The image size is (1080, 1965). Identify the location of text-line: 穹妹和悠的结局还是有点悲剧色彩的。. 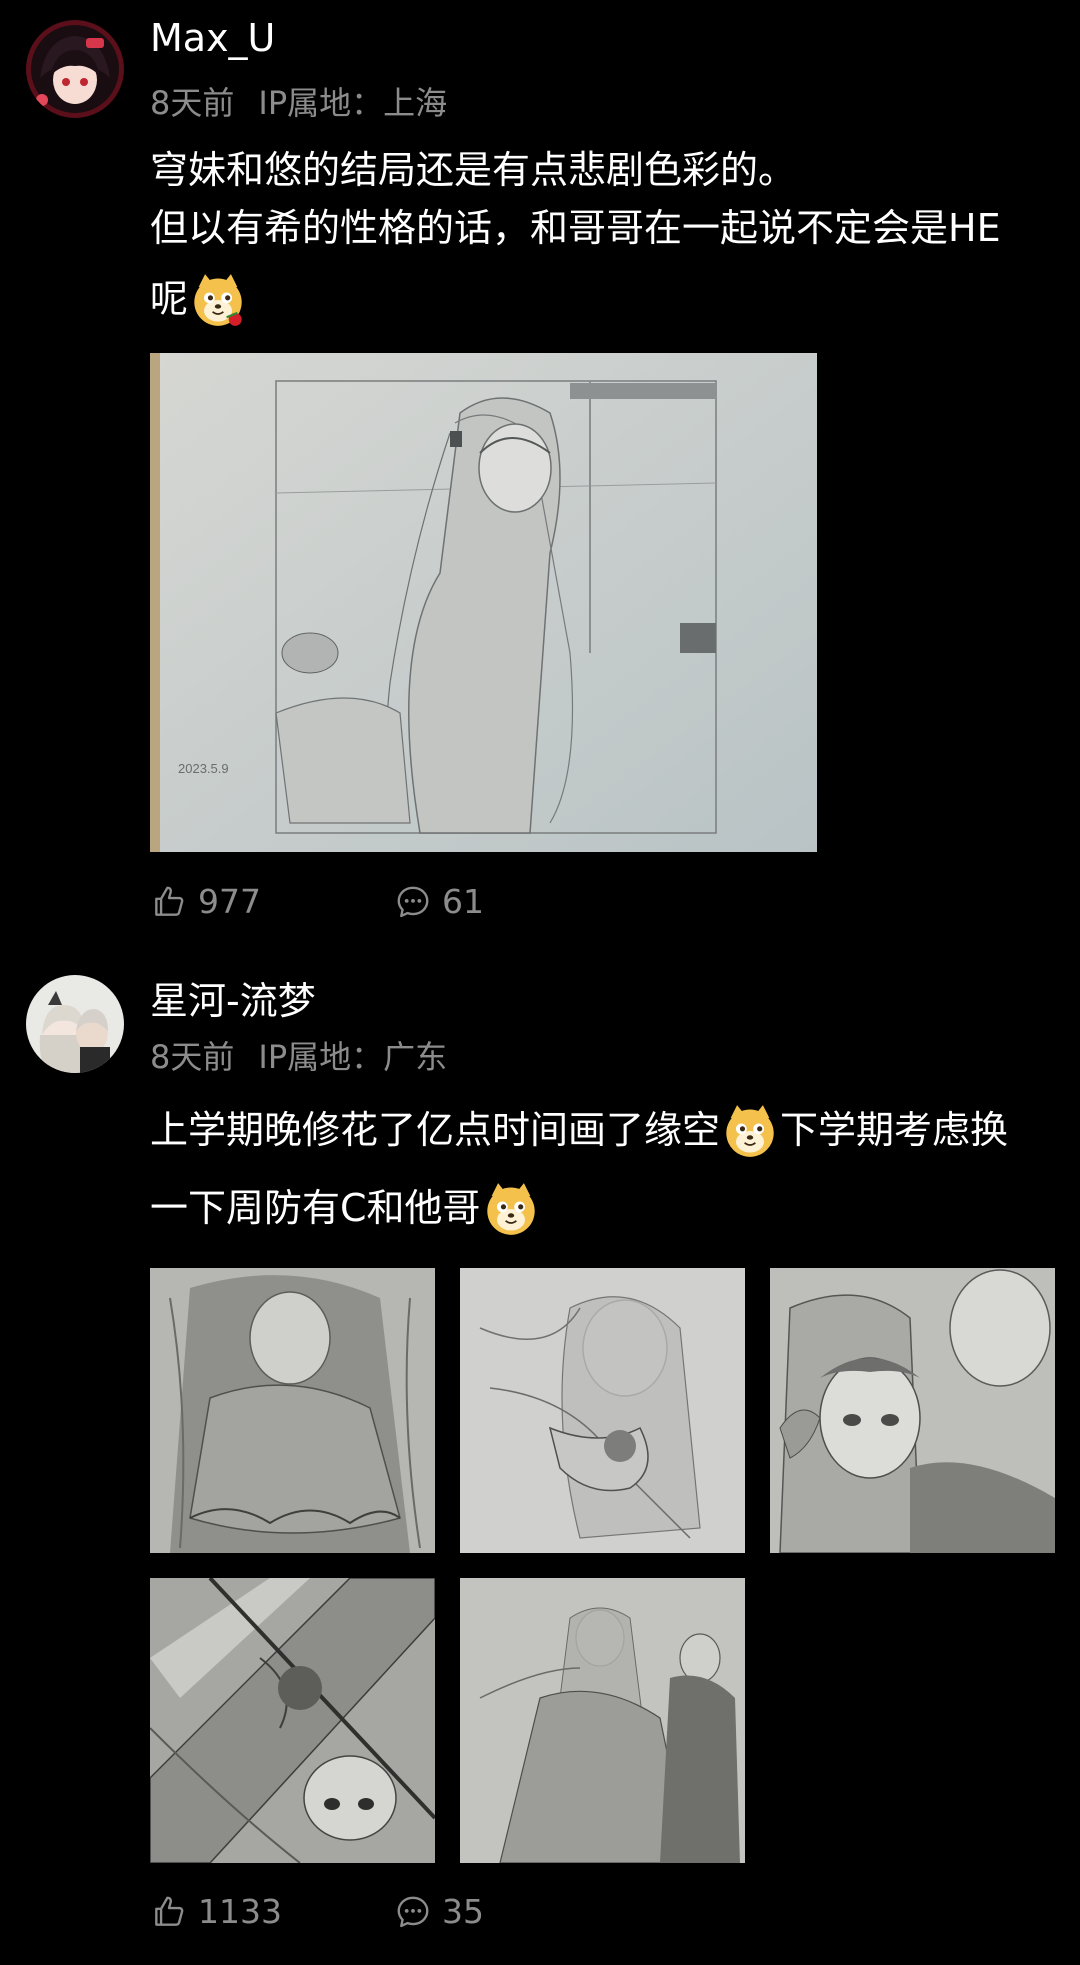
(473, 170).